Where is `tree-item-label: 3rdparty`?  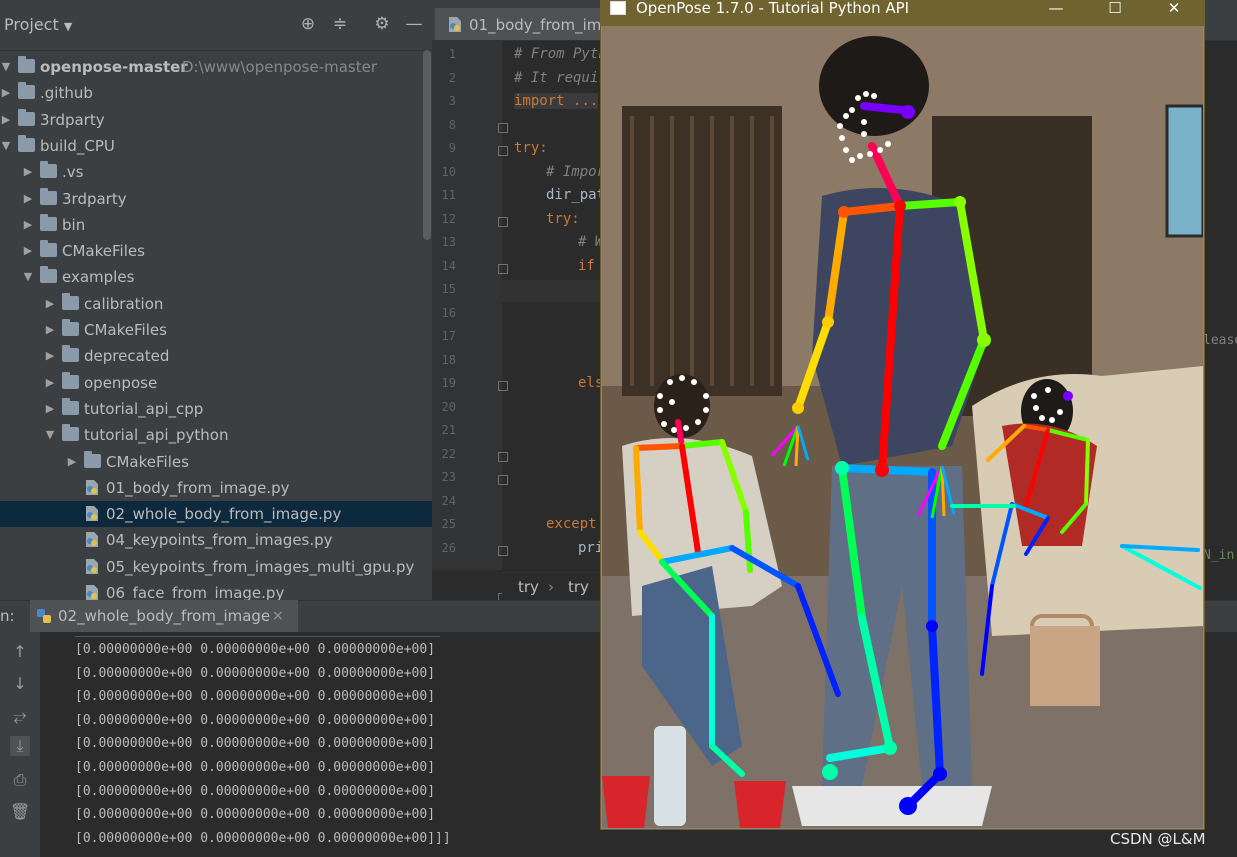
tree-item-label: 3rdparty is located at coordinates (72, 119).